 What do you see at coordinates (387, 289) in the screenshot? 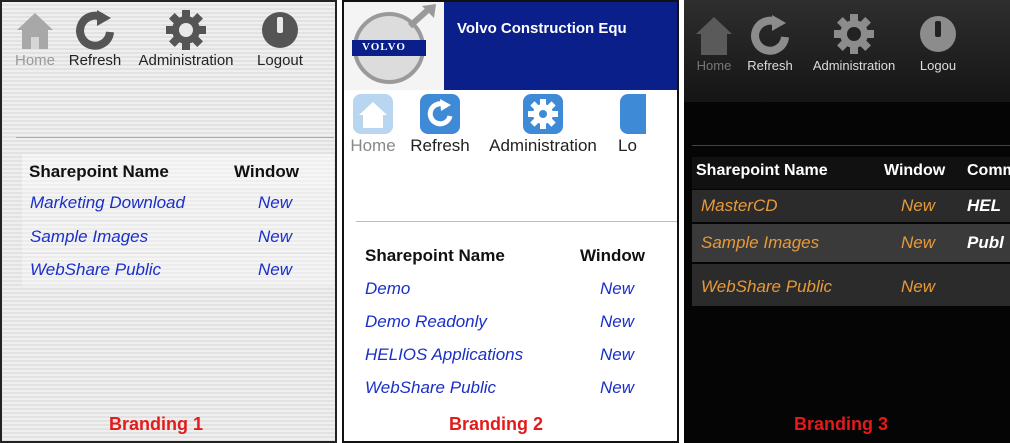
I see `sharepoint-link: Demo` at bounding box center [387, 289].